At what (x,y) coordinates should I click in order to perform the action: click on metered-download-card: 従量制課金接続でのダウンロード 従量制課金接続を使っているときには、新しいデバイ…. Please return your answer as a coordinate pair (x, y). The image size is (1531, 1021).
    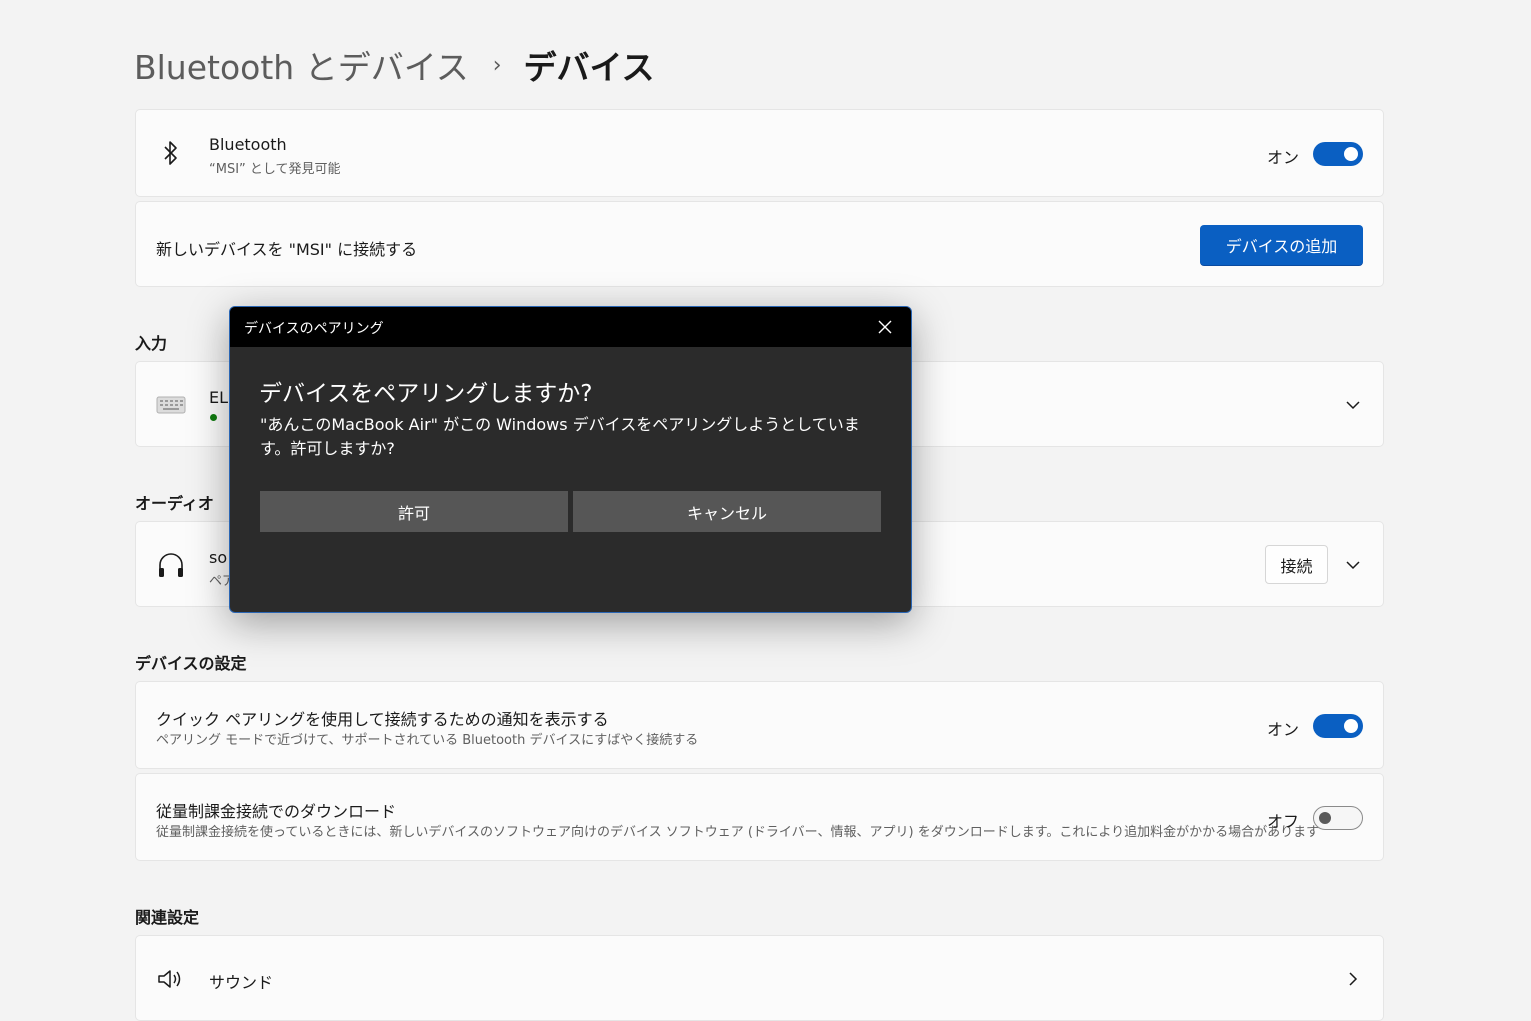
    Looking at the image, I should click on (759, 817).